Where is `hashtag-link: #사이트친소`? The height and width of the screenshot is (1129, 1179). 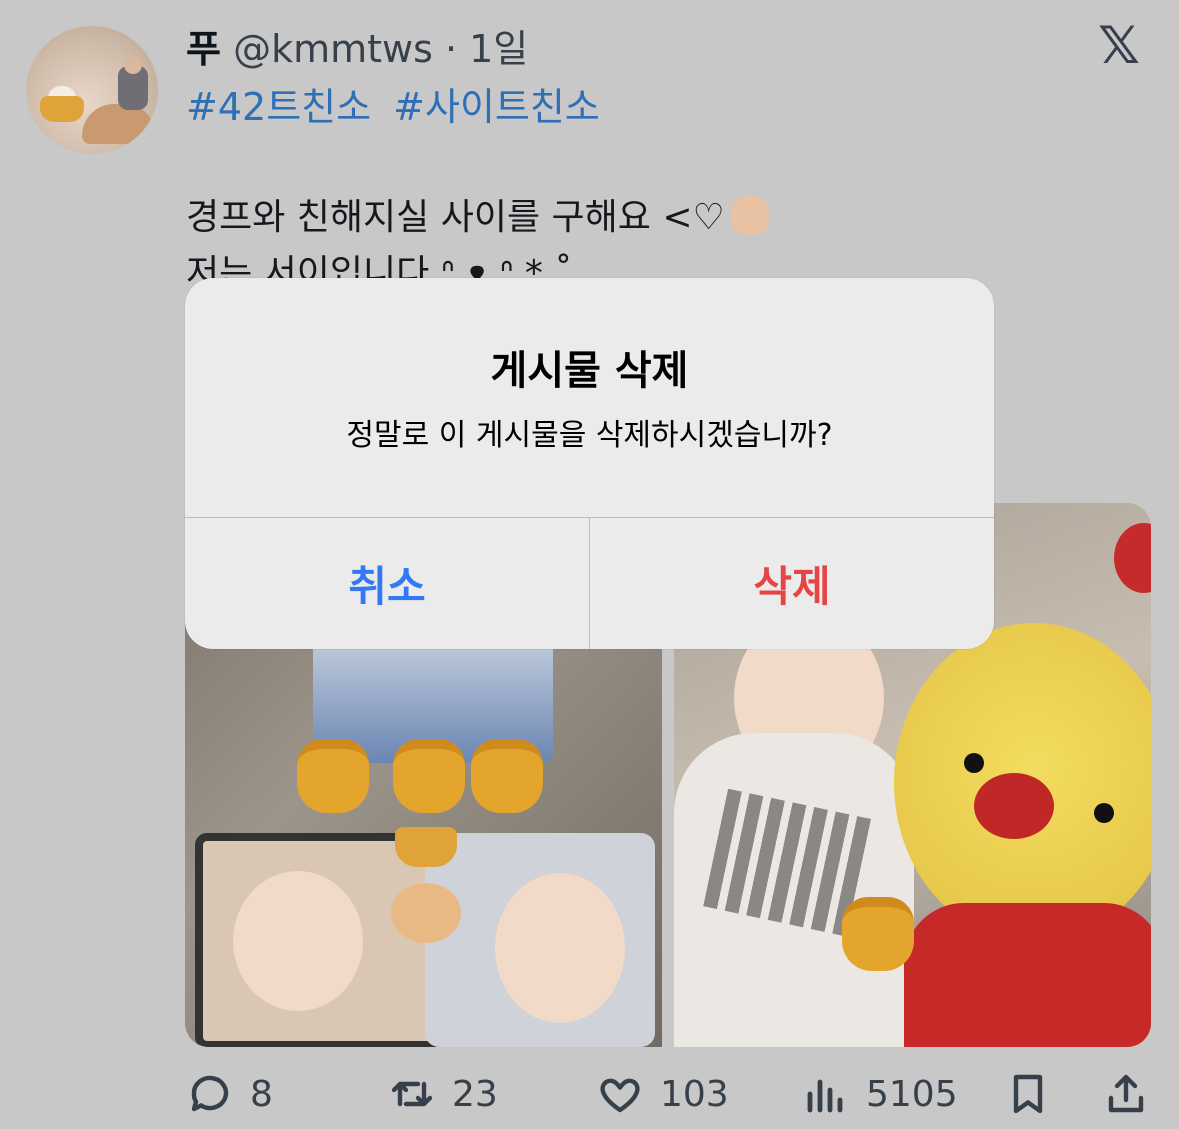 hashtag-link: #사이트친소 is located at coordinates (496, 107).